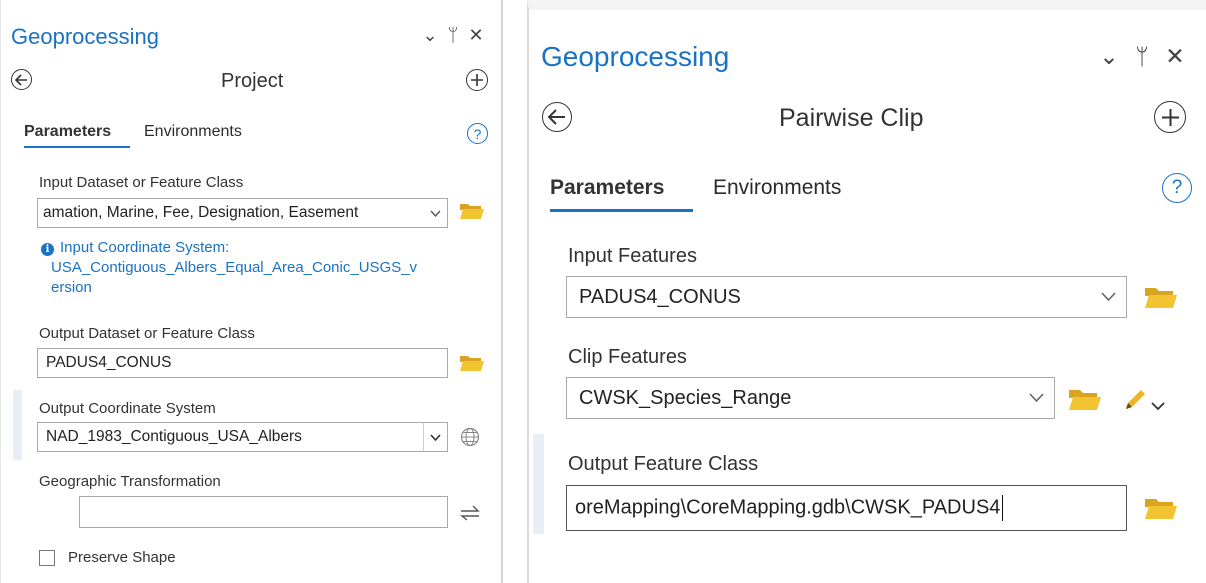 The width and height of the screenshot is (1206, 583). I want to click on globe-icon, so click(470, 439).